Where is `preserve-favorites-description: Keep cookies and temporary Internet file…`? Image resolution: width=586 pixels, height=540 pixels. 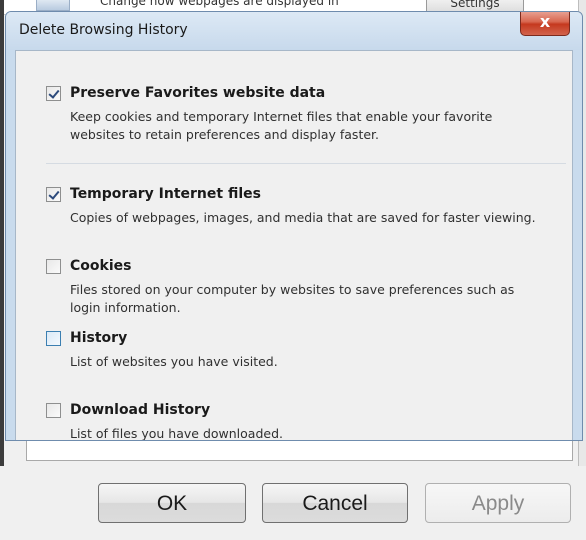 preserve-favorites-description: Keep cookies and temporary Internet file… is located at coordinates (281, 125).